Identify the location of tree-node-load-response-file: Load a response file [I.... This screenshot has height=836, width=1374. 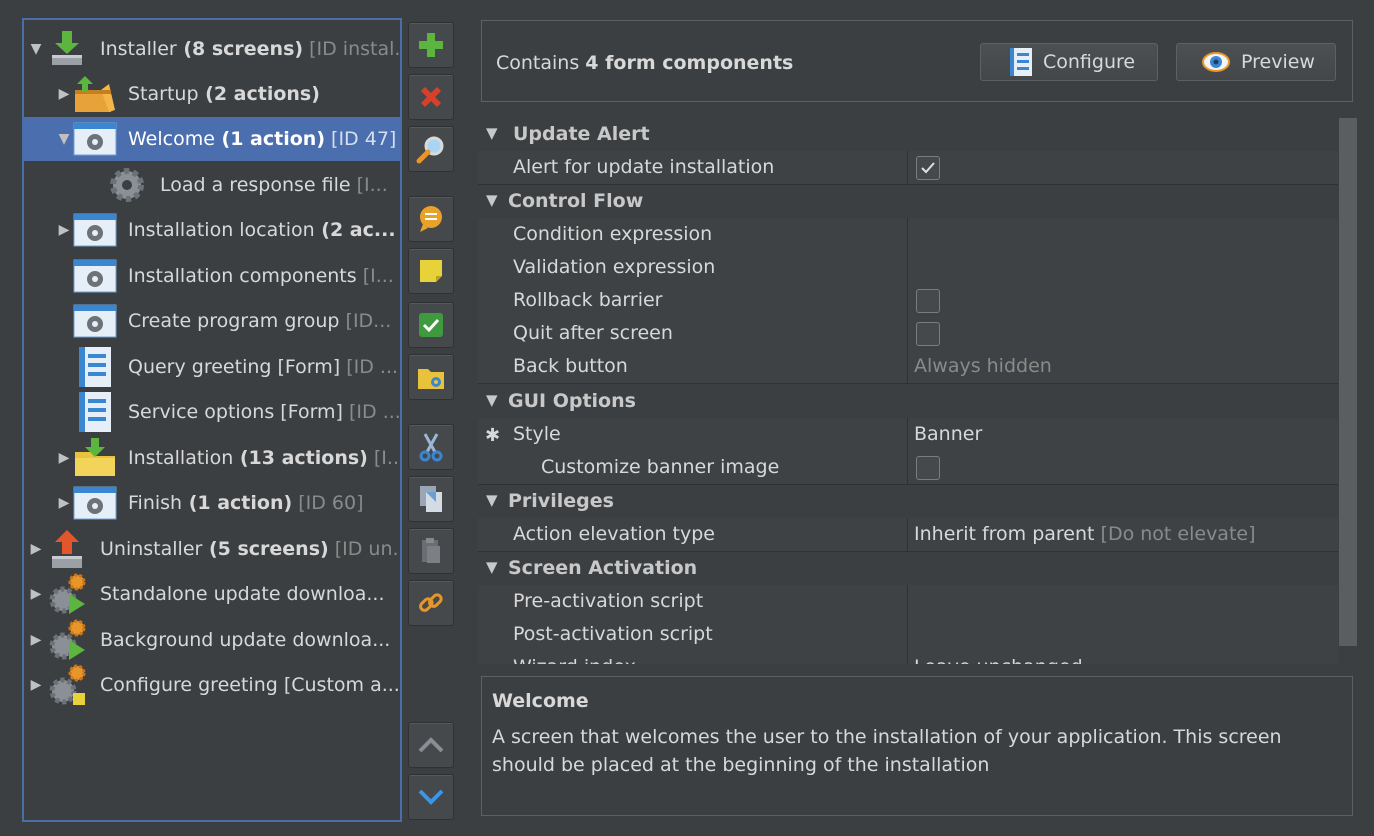
(246, 185).